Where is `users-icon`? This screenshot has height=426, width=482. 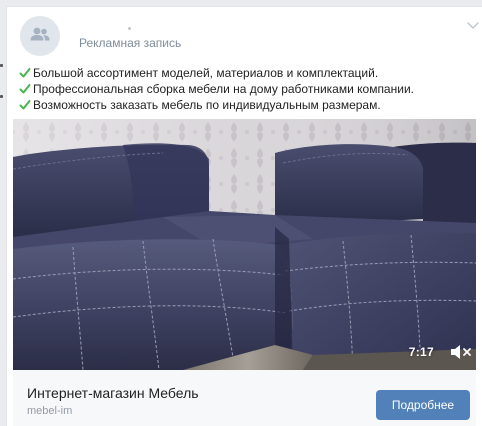 users-icon is located at coordinates (40, 36).